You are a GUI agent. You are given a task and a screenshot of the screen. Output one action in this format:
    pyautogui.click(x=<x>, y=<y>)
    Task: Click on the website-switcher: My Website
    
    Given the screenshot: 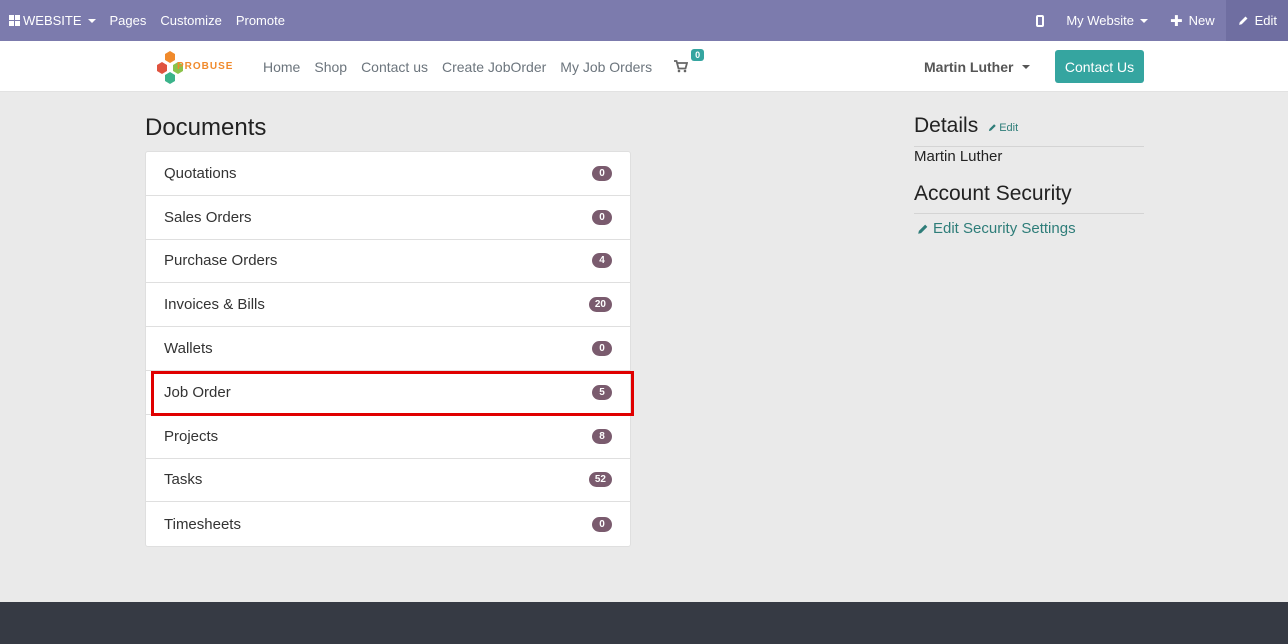 What is the action you would take?
    pyautogui.click(x=1107, y=20)
    